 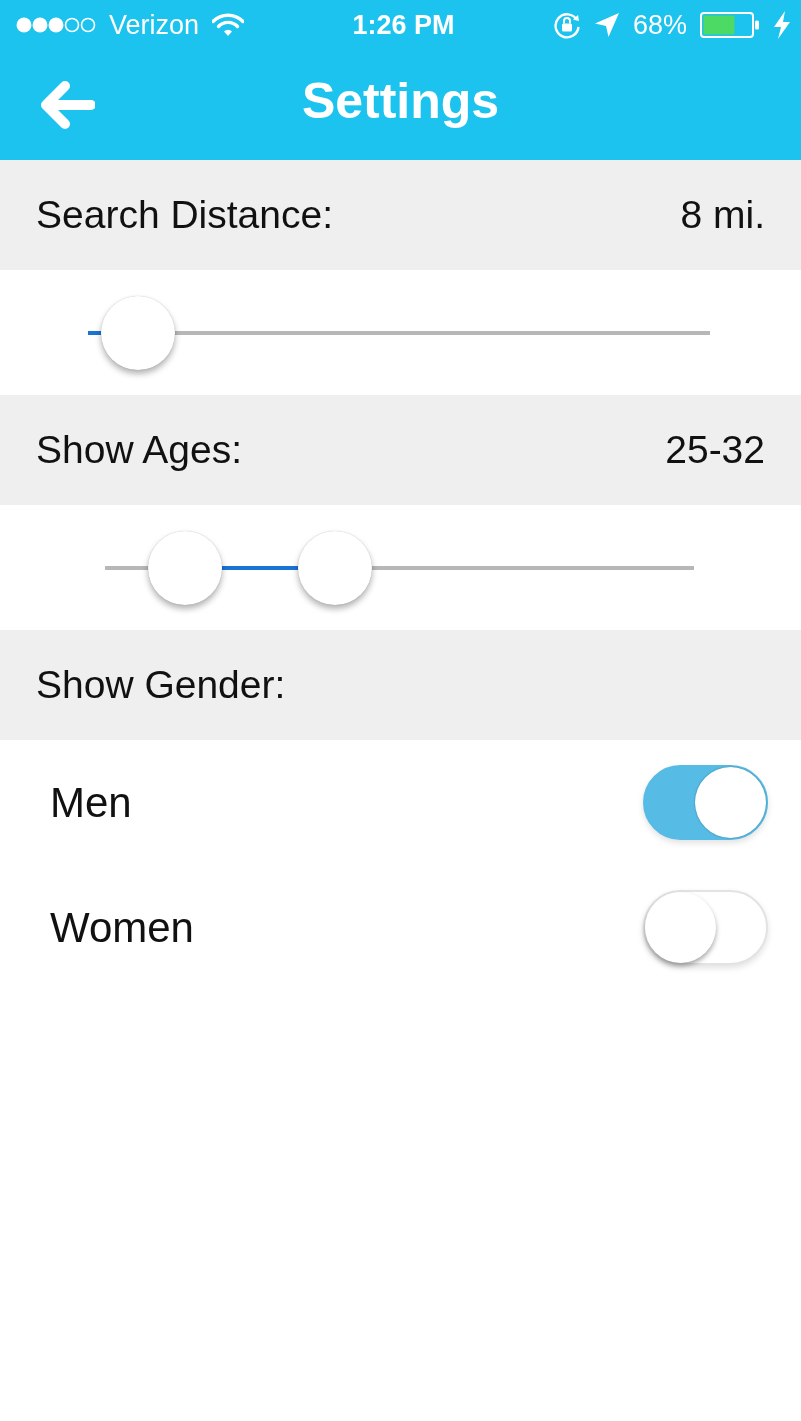 What do you see at coordinates (184, 215) in the screenshot?
I see `section-label: Search Distance:` at bounding box center [184, 215].